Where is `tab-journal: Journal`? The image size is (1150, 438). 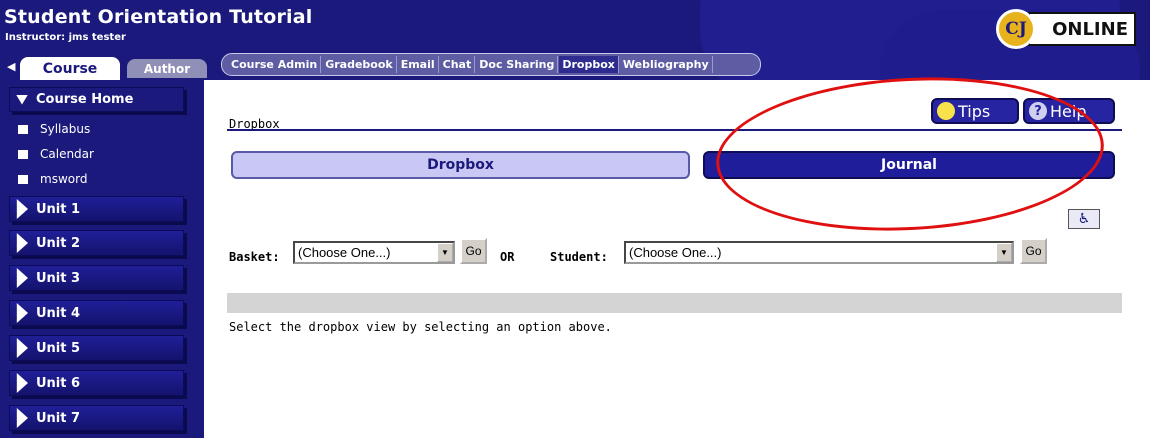
tab-journal: Journal is located at coordinates (909, 165).